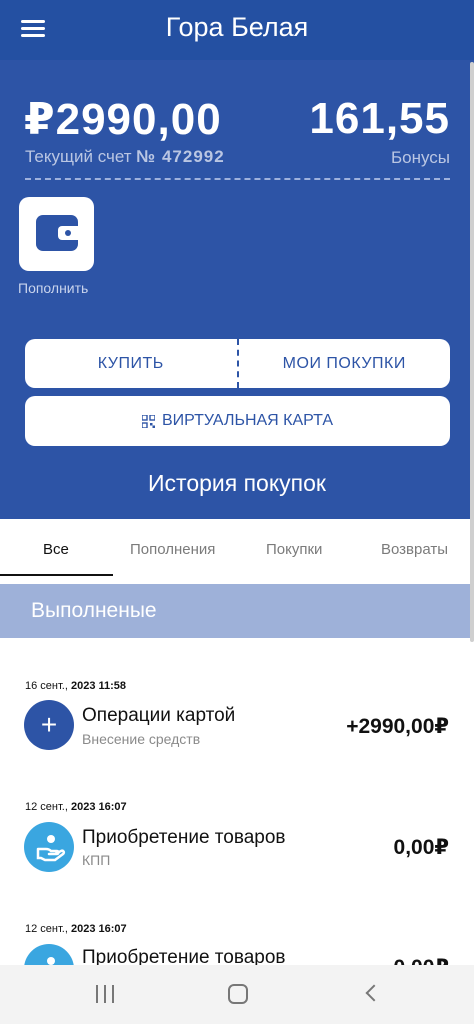 Image resolution: width=474 pixels, height=1024 pixels. Describe the element at coordinates (237, 483) in the screenshot. I see `history-title: История покупок` at that location.